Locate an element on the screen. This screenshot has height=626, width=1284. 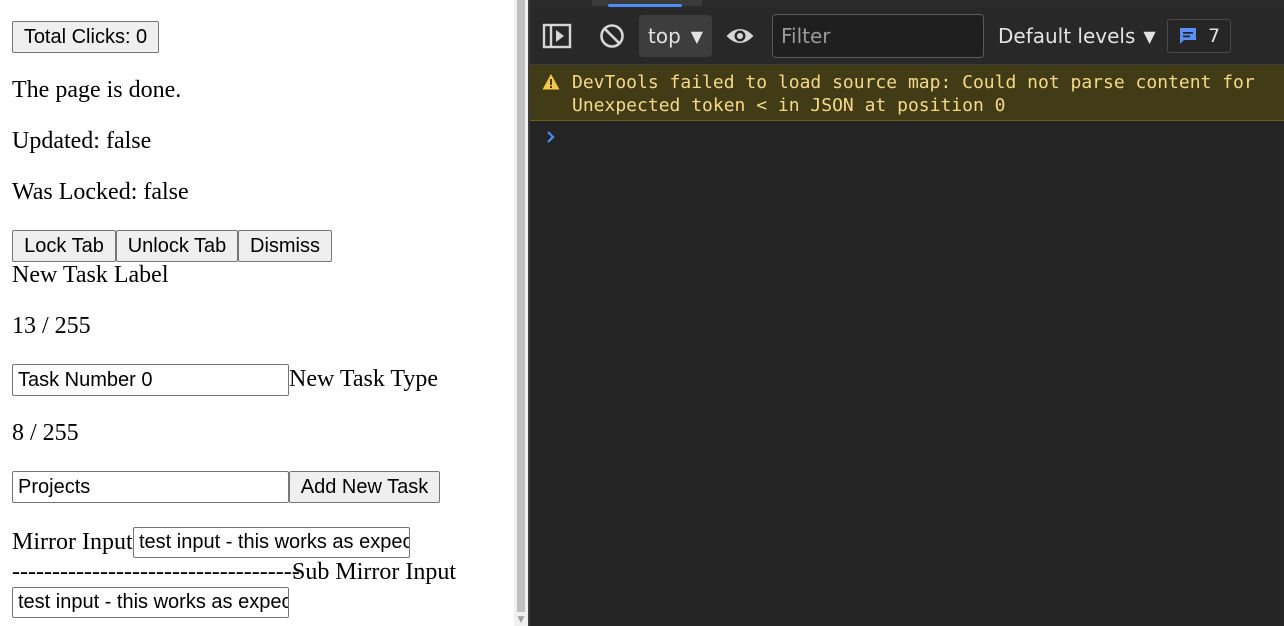
task-label-heading: New Task Label is located at coordinates (90, 275).